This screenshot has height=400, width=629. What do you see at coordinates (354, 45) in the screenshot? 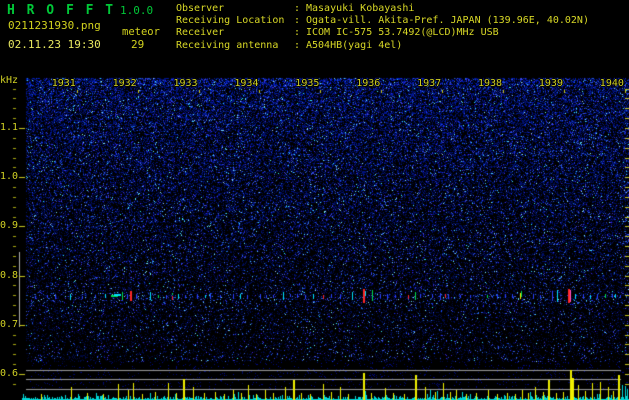
I see `info-value: A504HB(yagi 4el)` at bounding box center [354, 45].